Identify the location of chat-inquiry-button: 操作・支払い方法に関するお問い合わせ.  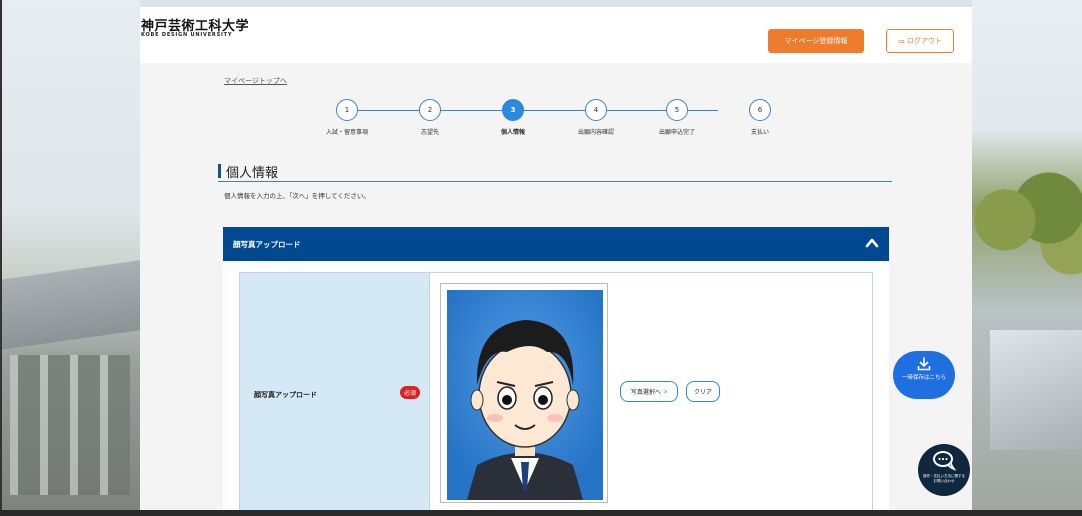
(944, 470).